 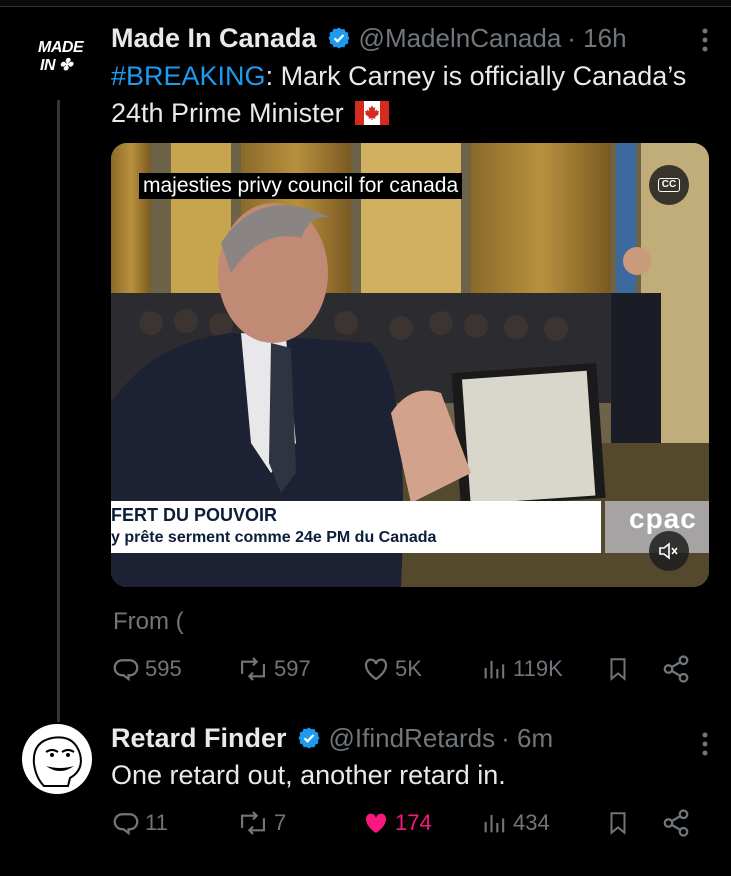 What do you see at coordinates (408, 668) in the screenshot?
I see `like-count: 5K` at bounding box center [408, 668].